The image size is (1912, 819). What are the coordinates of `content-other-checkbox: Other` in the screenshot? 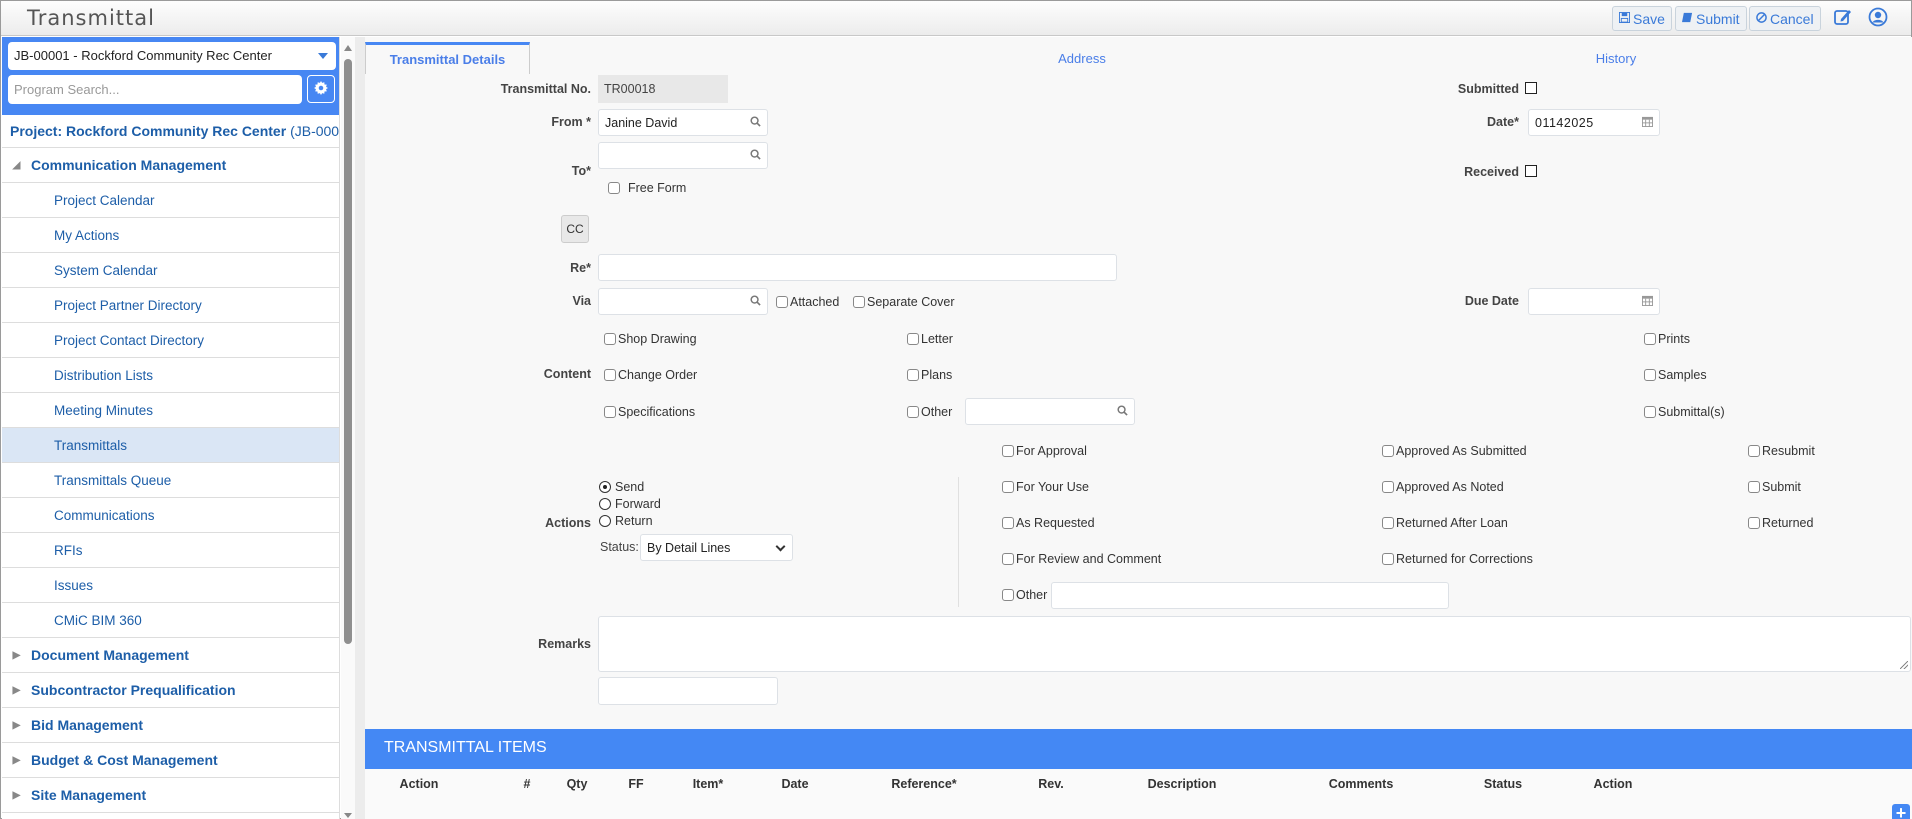 It's located at (929, 412).